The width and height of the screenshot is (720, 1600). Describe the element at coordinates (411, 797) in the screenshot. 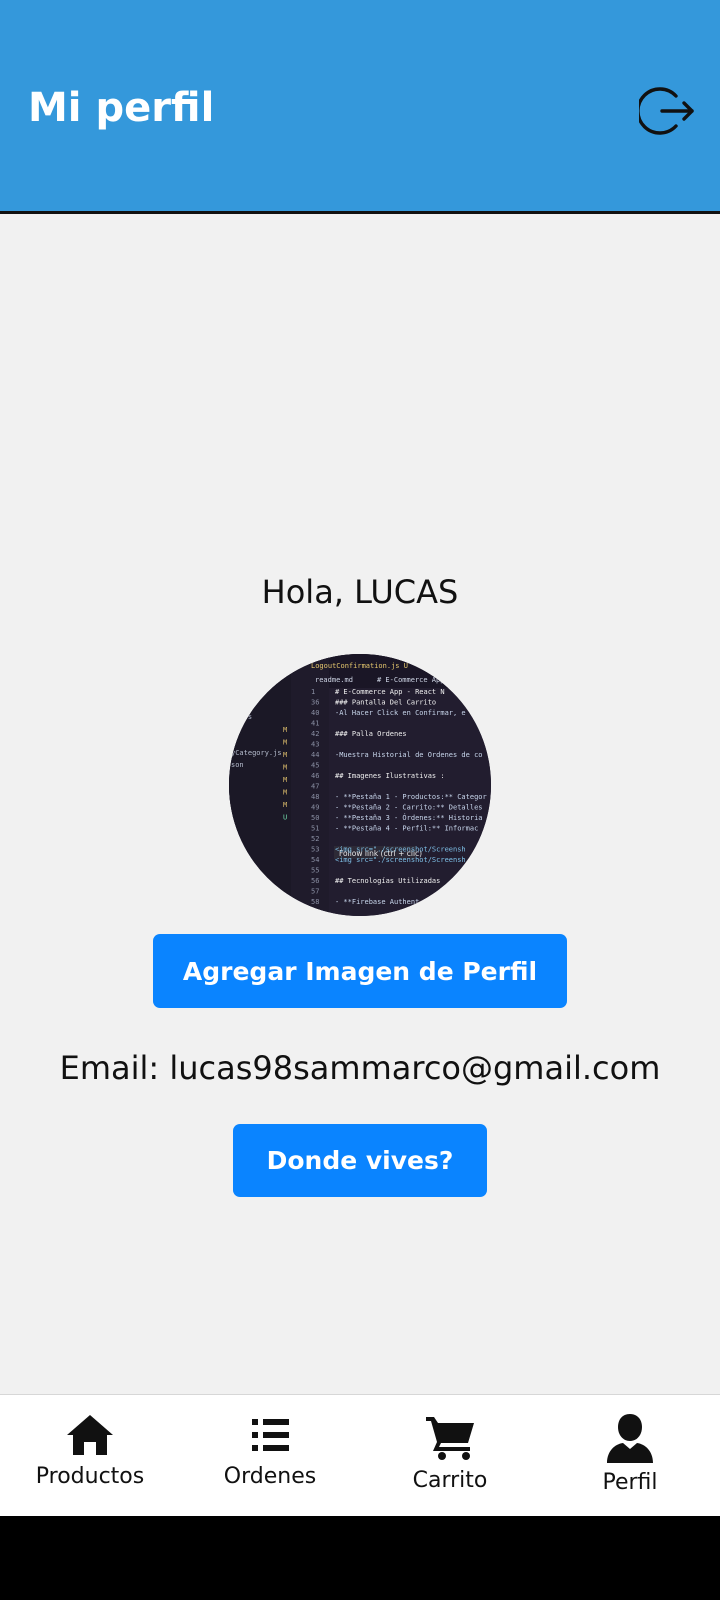

I see `avatar-code-line: - **Pestaña 1 - Productos:** Categor` at that location.